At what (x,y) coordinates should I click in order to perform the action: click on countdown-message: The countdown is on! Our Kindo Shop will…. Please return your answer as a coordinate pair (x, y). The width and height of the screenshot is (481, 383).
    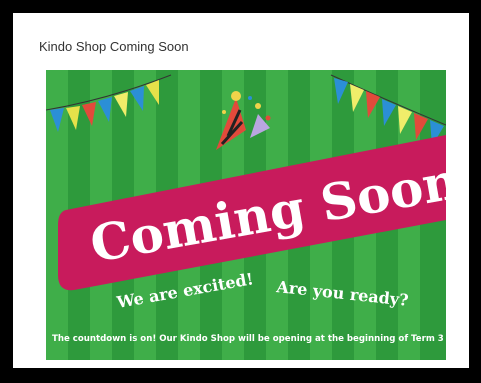
    Looking at the image, I should click on (248, 339).